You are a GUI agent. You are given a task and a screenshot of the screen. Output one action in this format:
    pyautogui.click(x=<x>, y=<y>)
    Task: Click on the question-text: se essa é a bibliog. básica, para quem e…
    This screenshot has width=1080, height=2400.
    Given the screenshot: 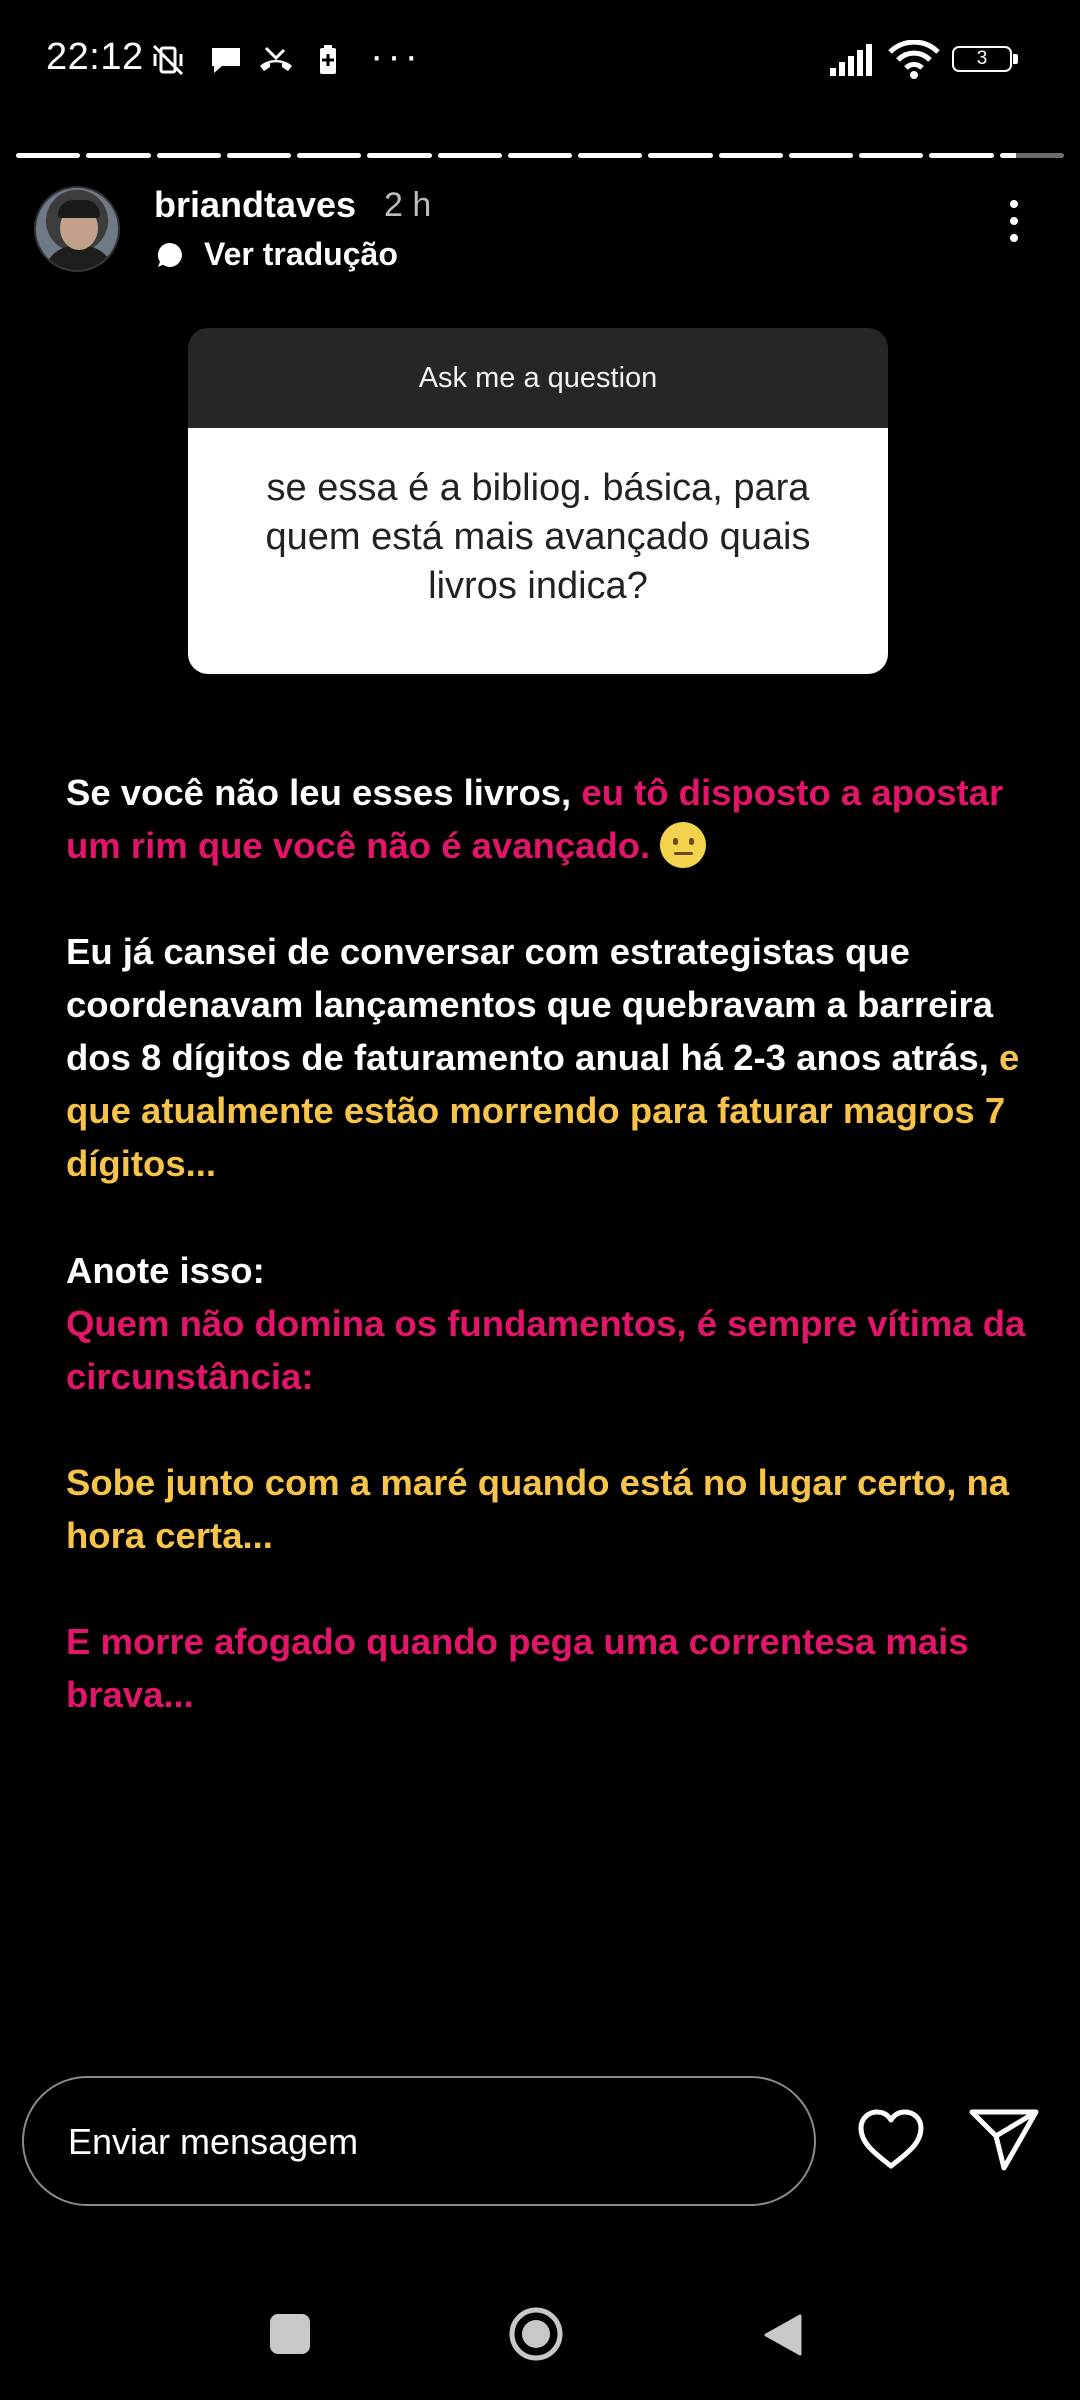 What is the action you would take?
    pyautogui.click(x=538, y=551)
    